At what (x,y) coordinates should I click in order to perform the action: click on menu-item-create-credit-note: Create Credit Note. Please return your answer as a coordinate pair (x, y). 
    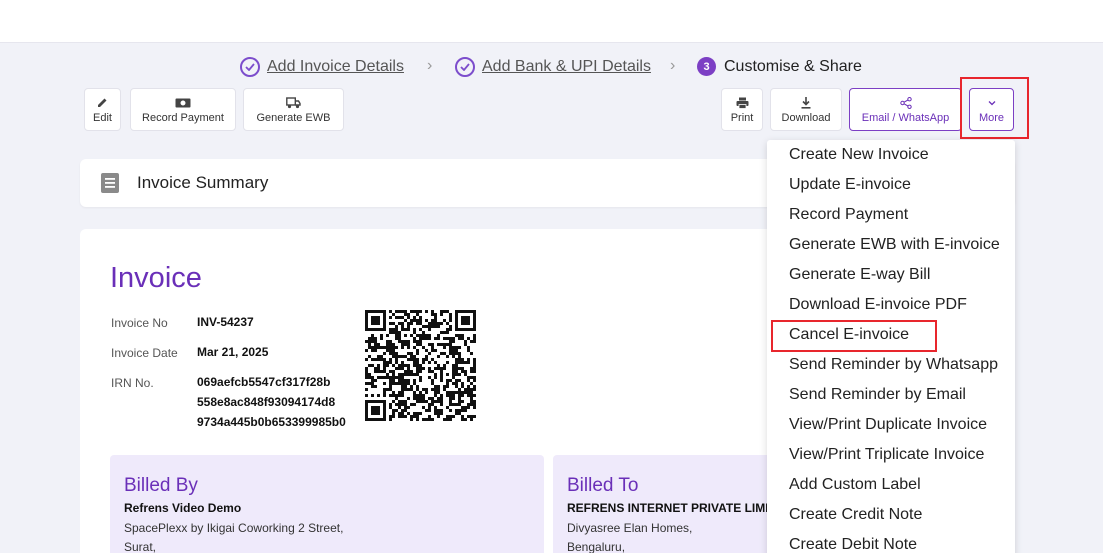
    Looking at the image, I should click on (855, 515).